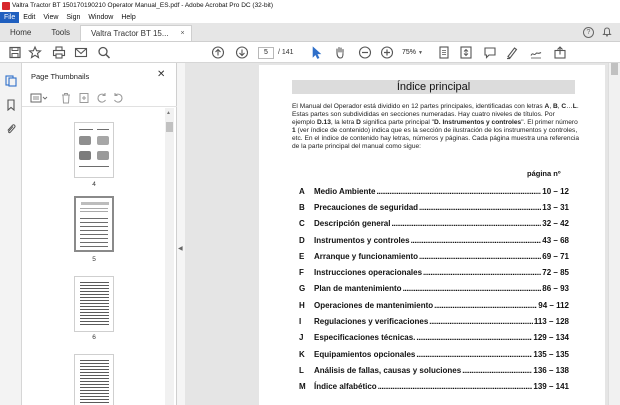  What do you see at coordinates (512, 52) in the screenshot?
I see `highlight-icon` at bounding box center [512, 52].